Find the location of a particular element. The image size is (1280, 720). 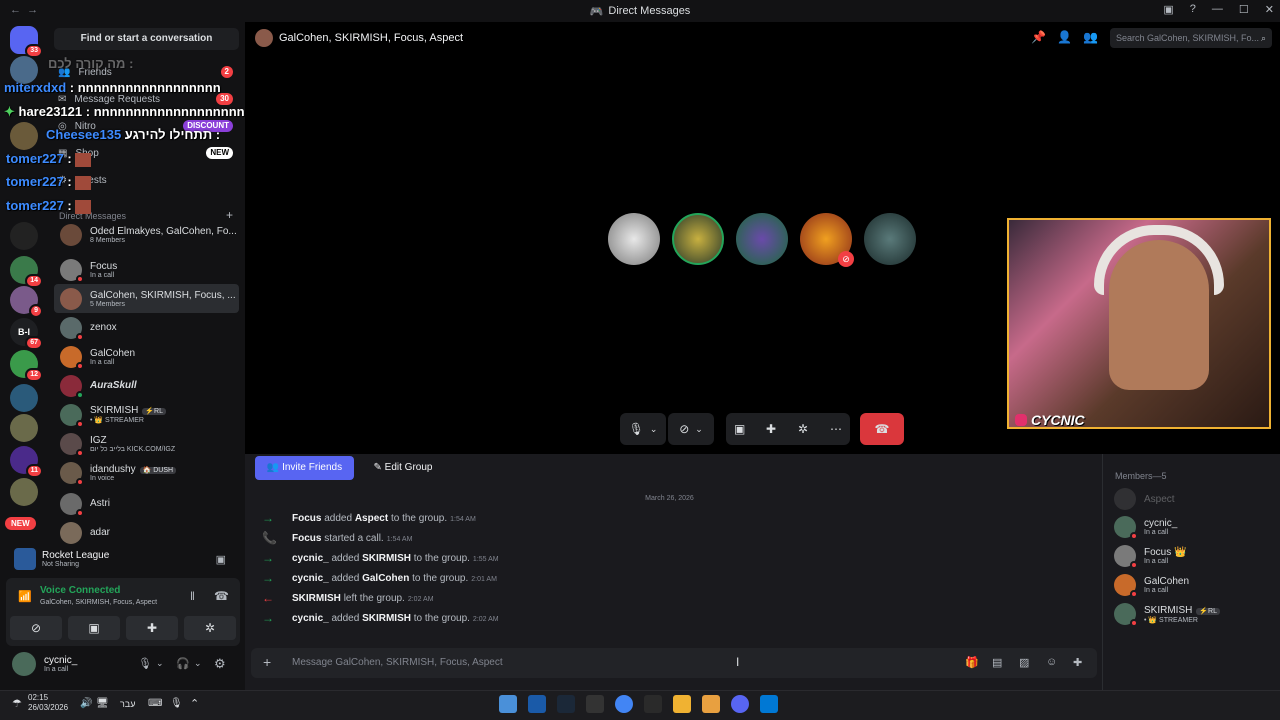

more-icon: ⋯ is located at coordinates (836, 429).